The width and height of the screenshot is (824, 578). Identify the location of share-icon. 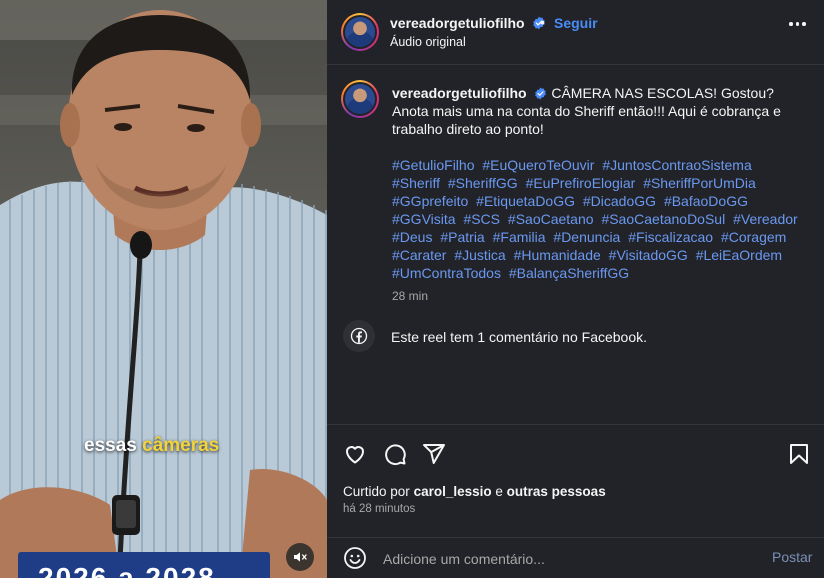
(434, 454).